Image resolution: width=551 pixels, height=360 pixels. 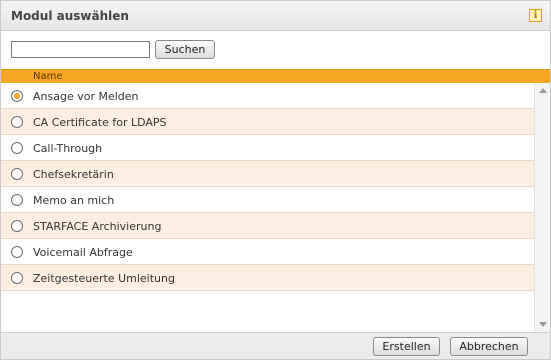 I want to click on column-header-label: Name, so click(x=48, y=76).